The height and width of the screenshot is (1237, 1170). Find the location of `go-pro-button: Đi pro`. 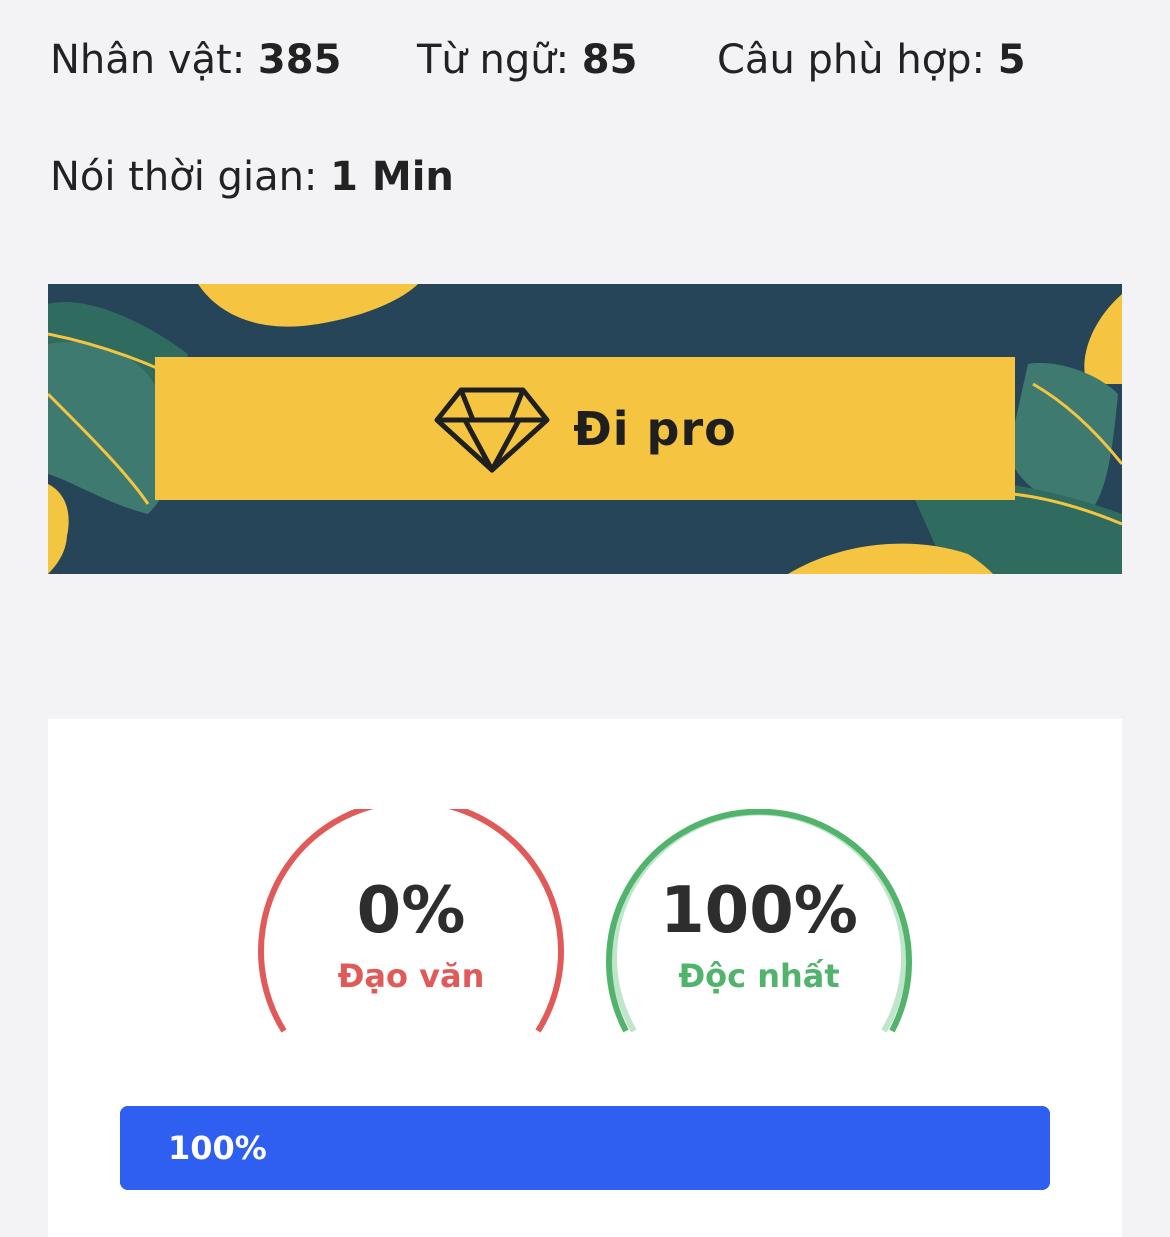

go-pro-button: Đi pro is located at coordinates (585, 428).